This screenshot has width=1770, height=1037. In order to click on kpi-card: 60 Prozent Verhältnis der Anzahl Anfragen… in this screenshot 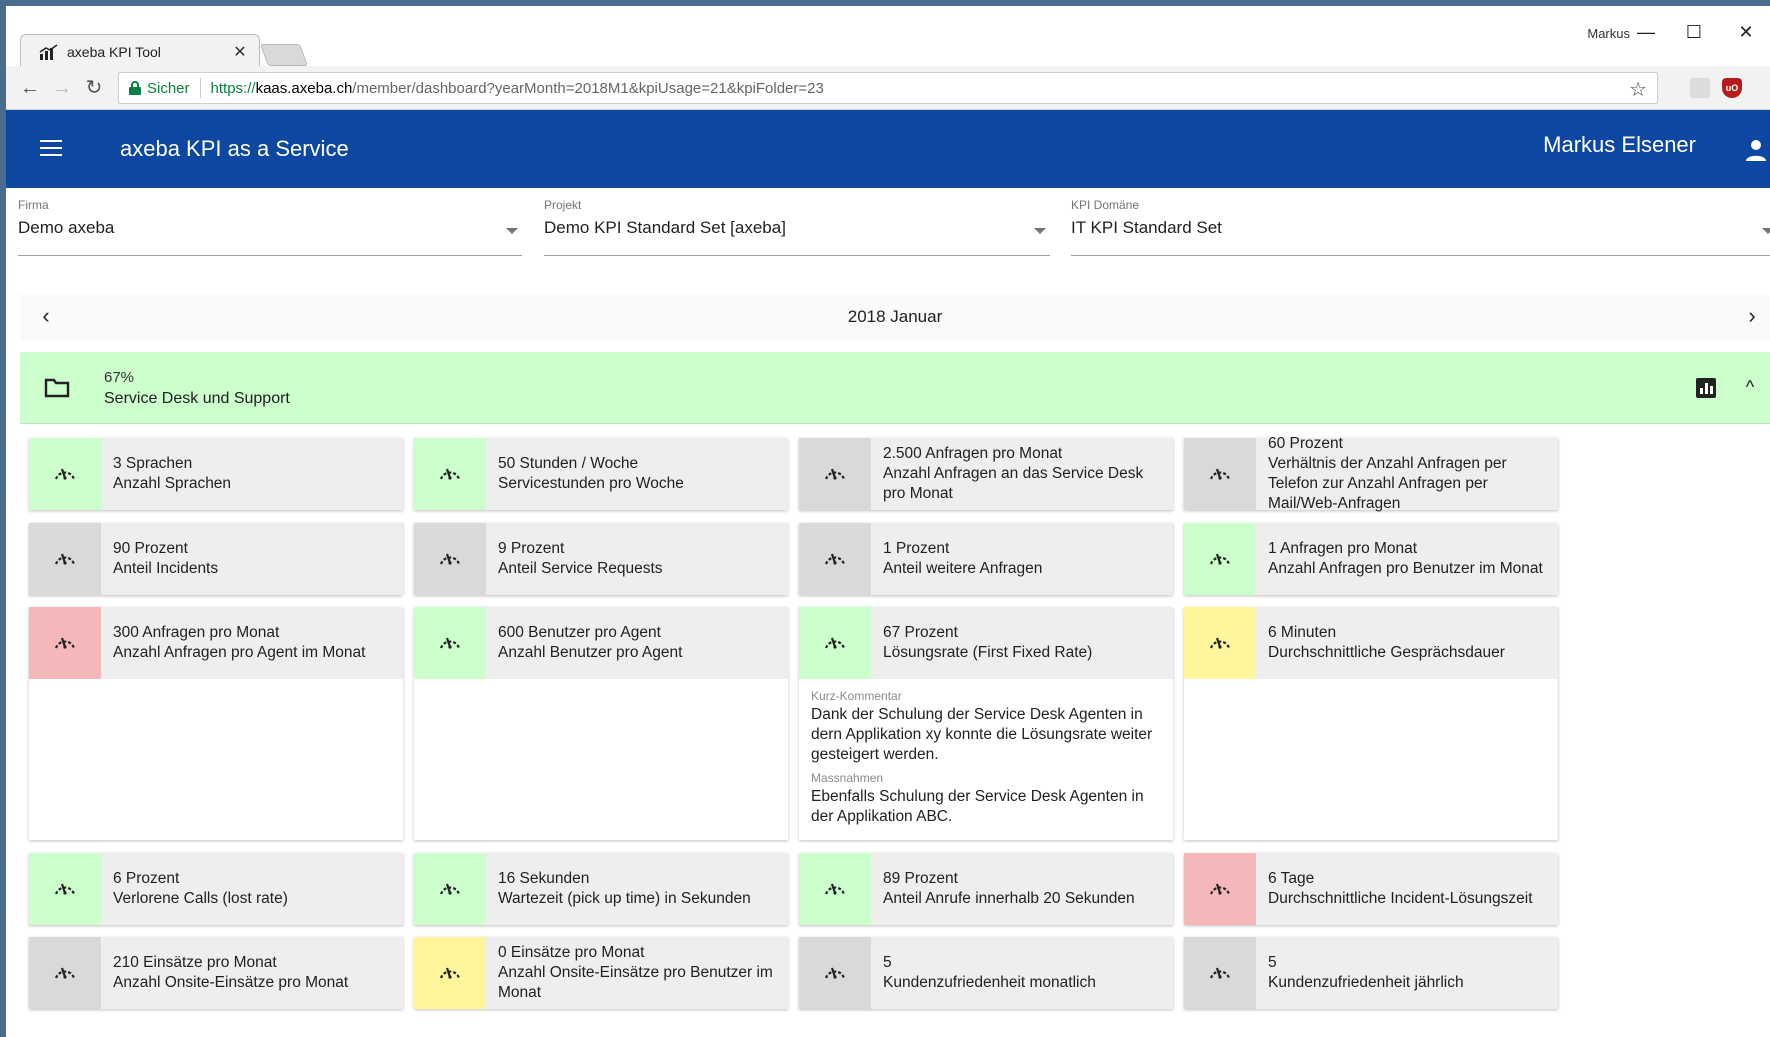, I will do `click(1371, 473)`.